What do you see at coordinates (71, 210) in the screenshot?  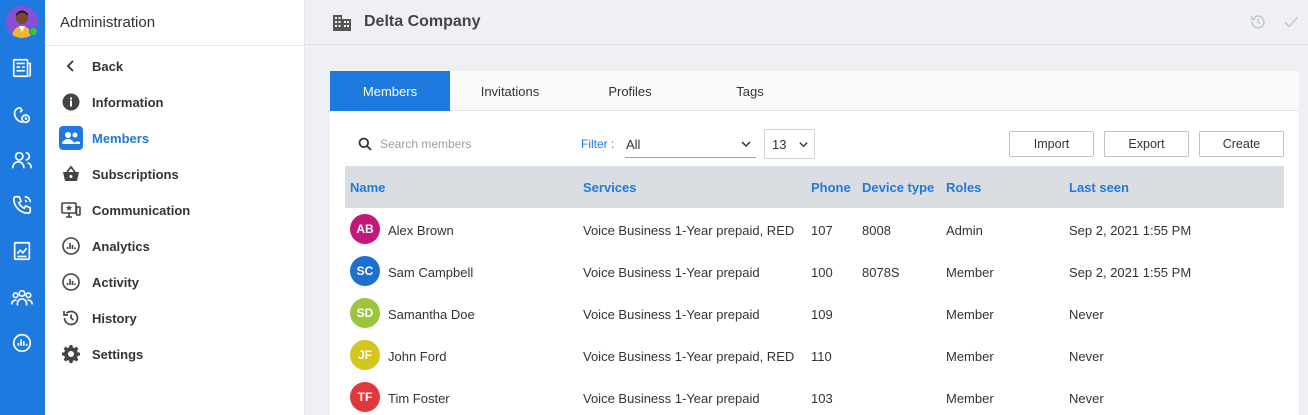 I see `screen-icon` at bounding box center [71, 210].